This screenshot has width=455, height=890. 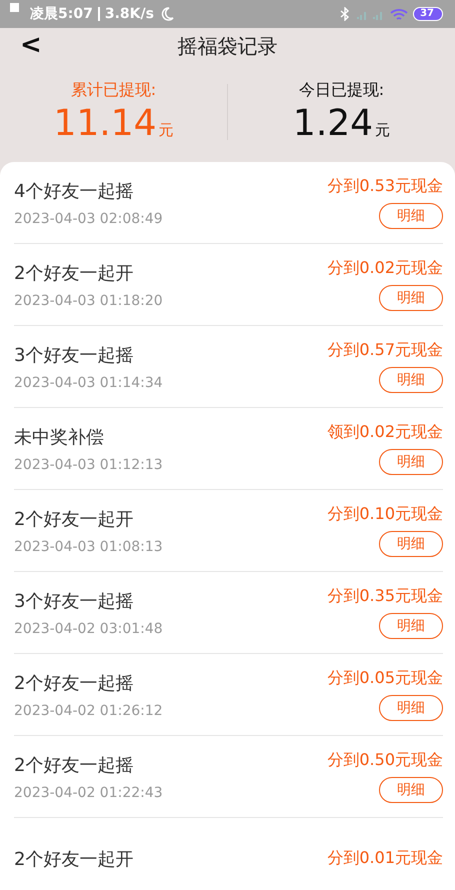 What do you see at coordinates (14, 7) in the screenshot?
I see `app-notification-icon` at bounding box center [14, 7].